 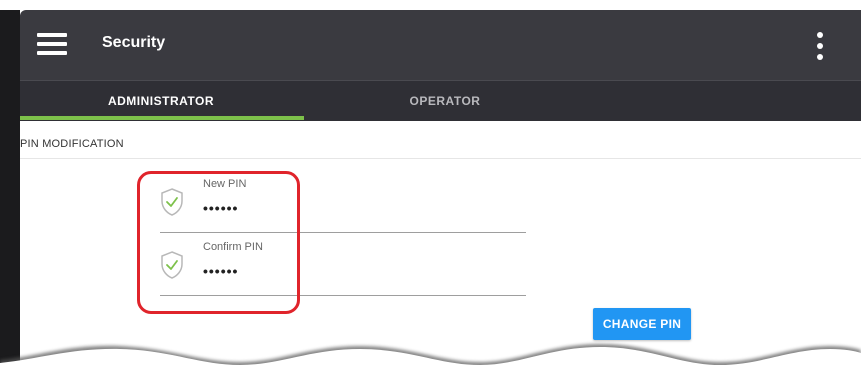 What do you see at coordinates (820, 47) in the screenshot?
I see `vertical-dots-icon` at bounding box center [820, 47].